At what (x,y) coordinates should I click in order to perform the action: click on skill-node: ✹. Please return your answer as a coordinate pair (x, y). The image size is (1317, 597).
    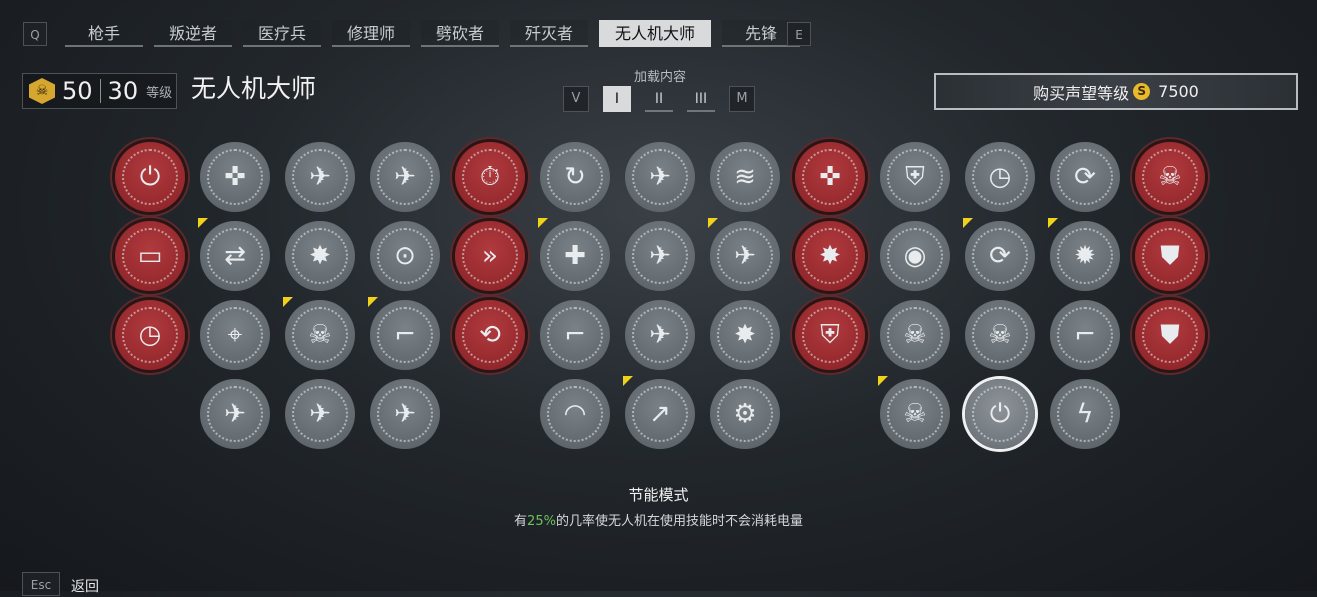
    Looking at the image, I should click on (1085, 256).